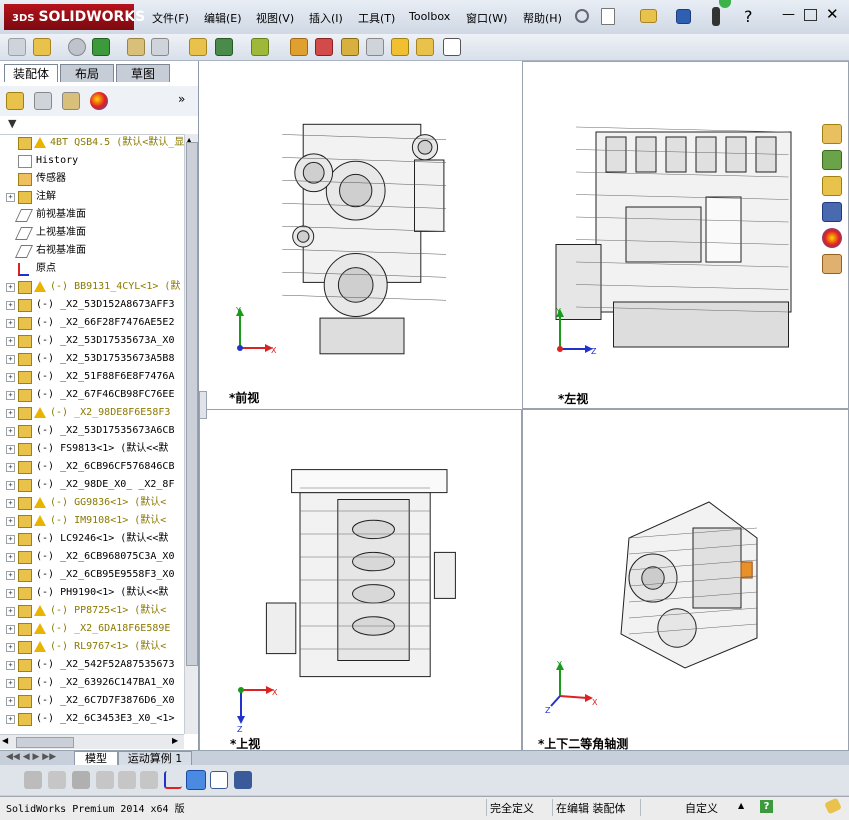 The height and width of the screenshot is (820, 849). What do you see at coordinates (5, 740) in the screenshot?
I see `scroll-left-icon: ◀` at bounding box center [5, 740].